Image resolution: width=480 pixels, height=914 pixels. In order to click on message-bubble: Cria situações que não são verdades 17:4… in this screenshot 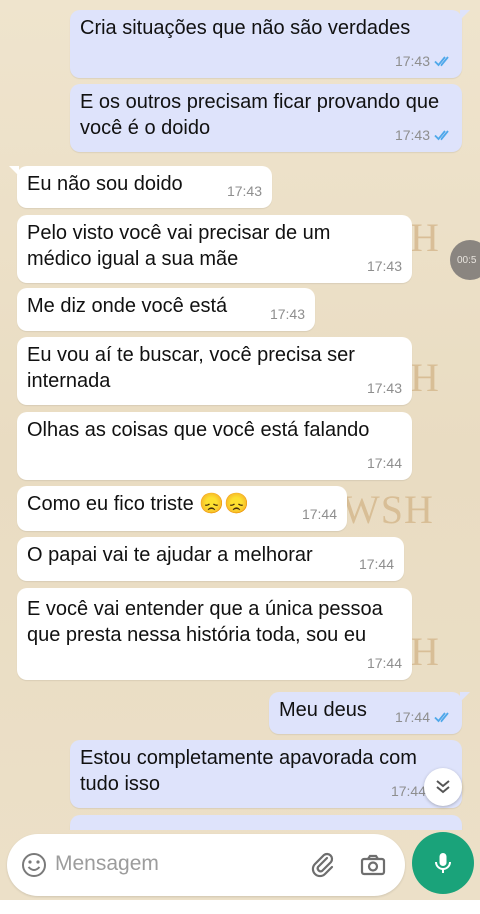, I will do `click(270, 44)`.